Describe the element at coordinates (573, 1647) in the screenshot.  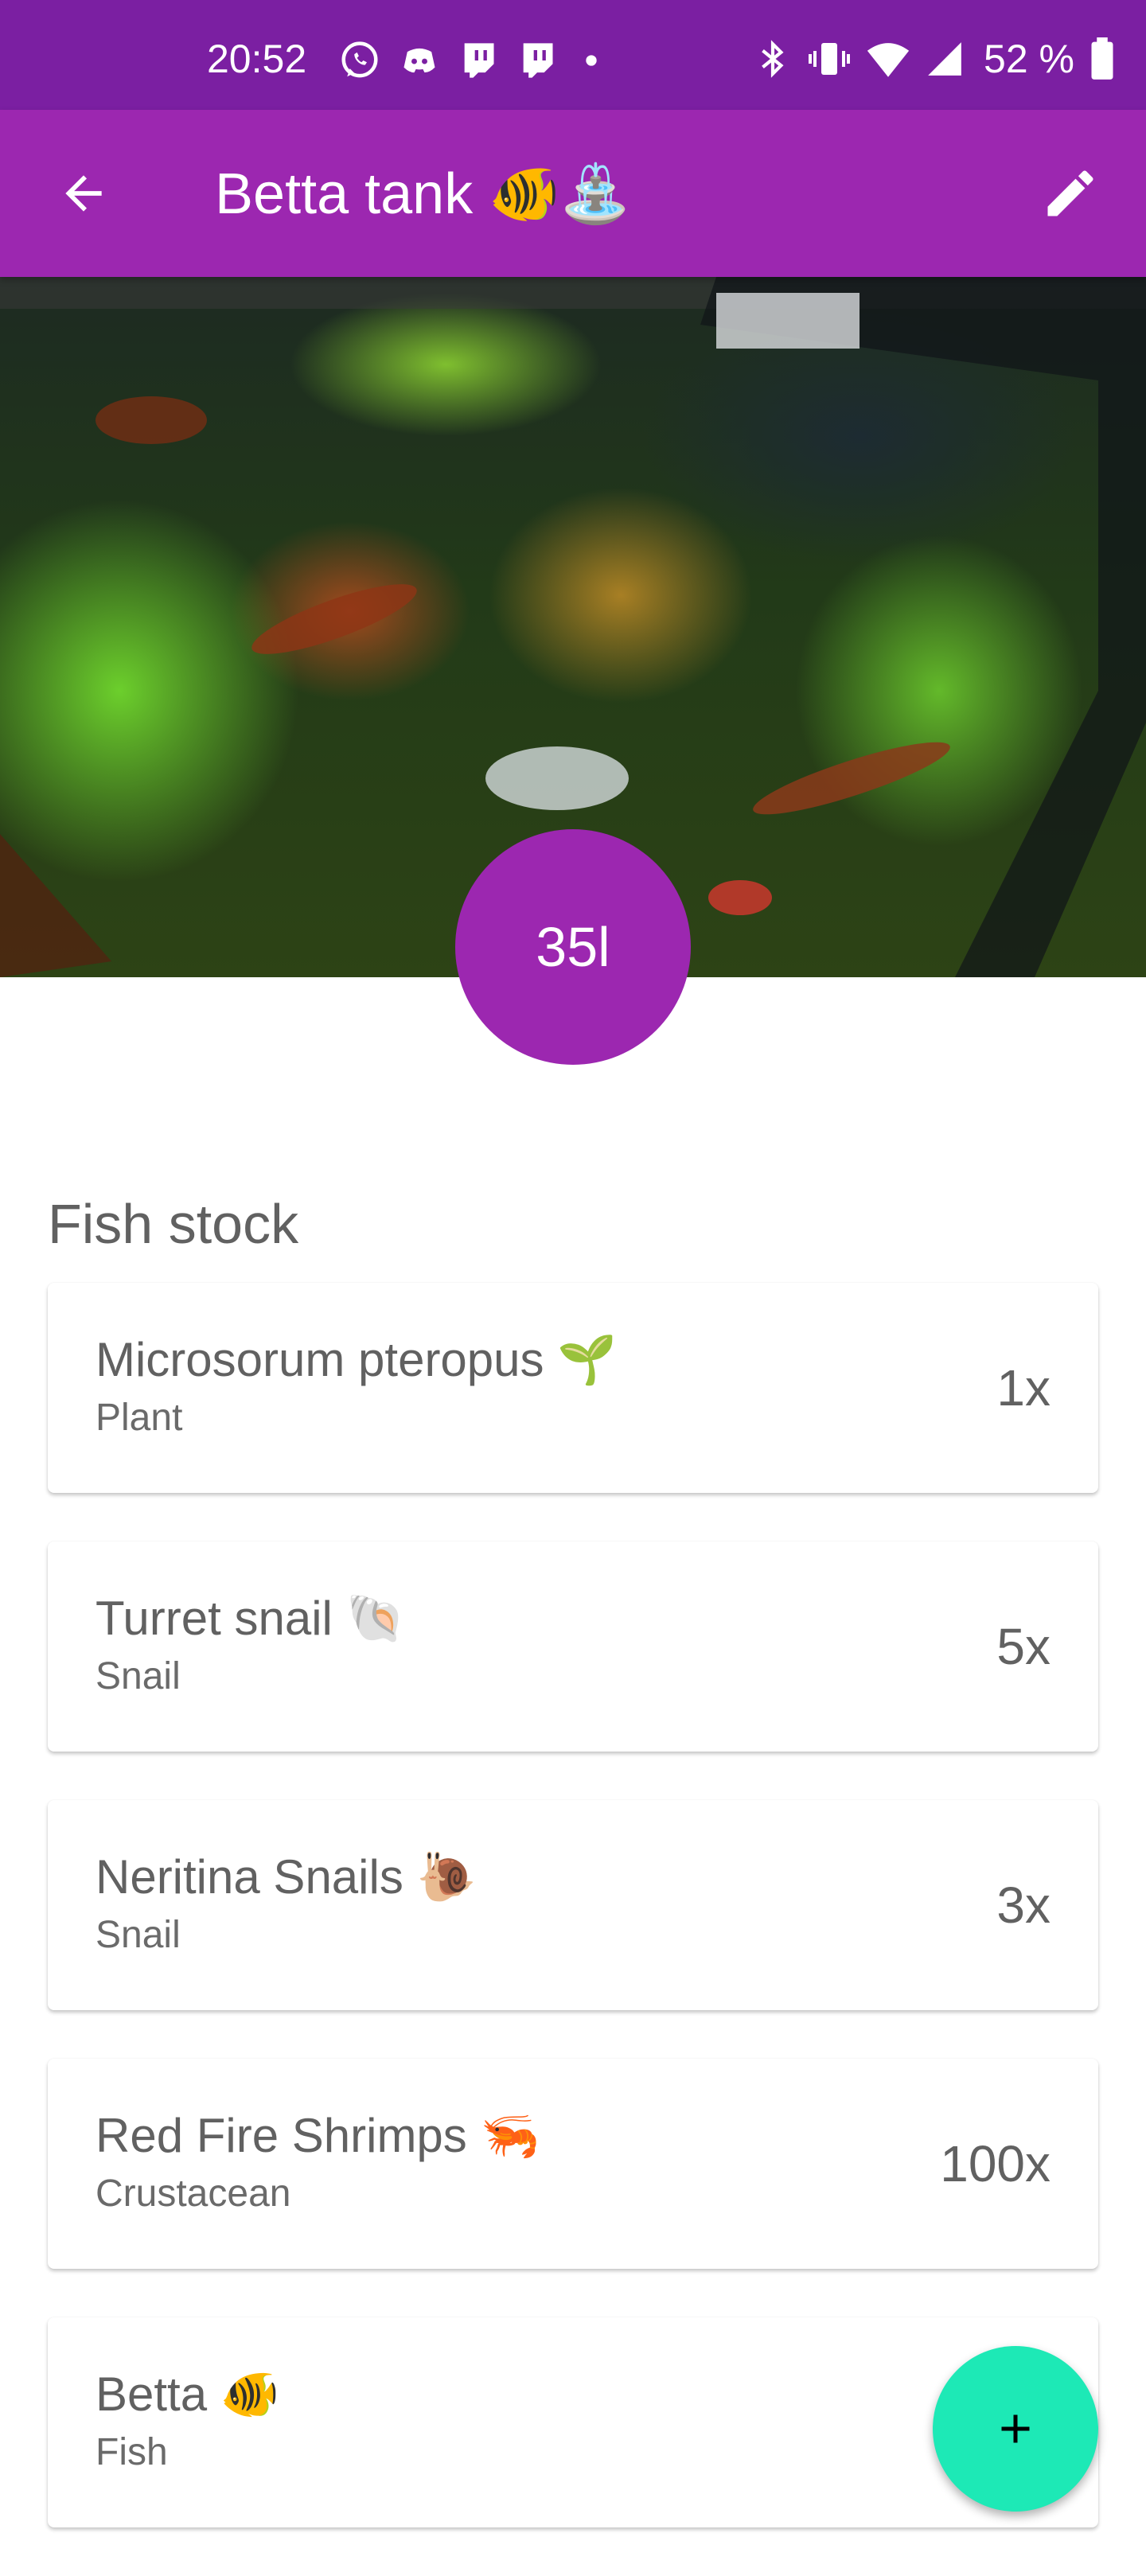
I see `stock-item-turret-snail: Turret snail 🐚 Snail 5x` at that location.